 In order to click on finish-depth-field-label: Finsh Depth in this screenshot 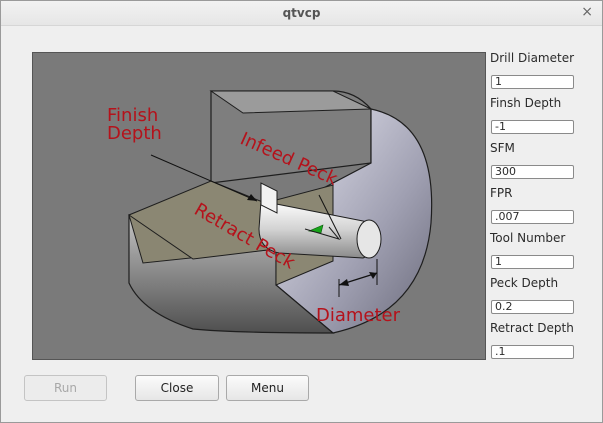, I will do `click(526, 103)`.